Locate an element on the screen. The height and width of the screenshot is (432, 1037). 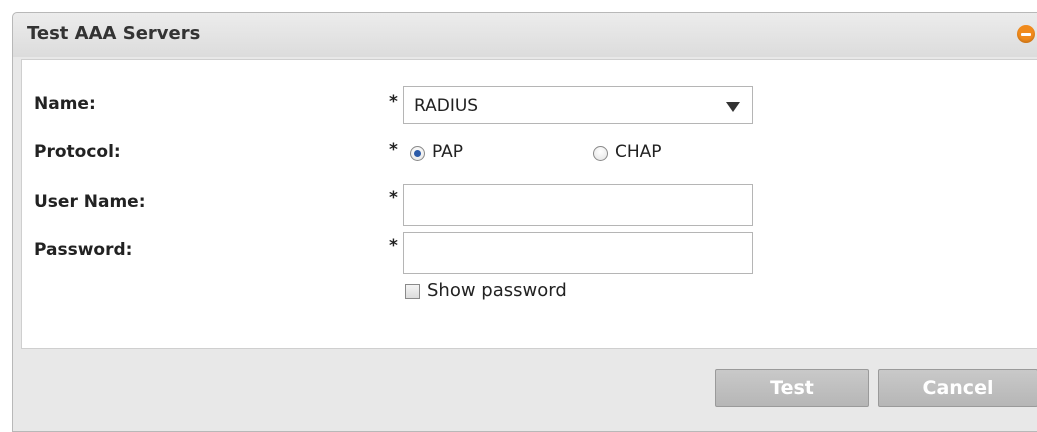
password-required-marker: * is located at coordinates (393, 246).